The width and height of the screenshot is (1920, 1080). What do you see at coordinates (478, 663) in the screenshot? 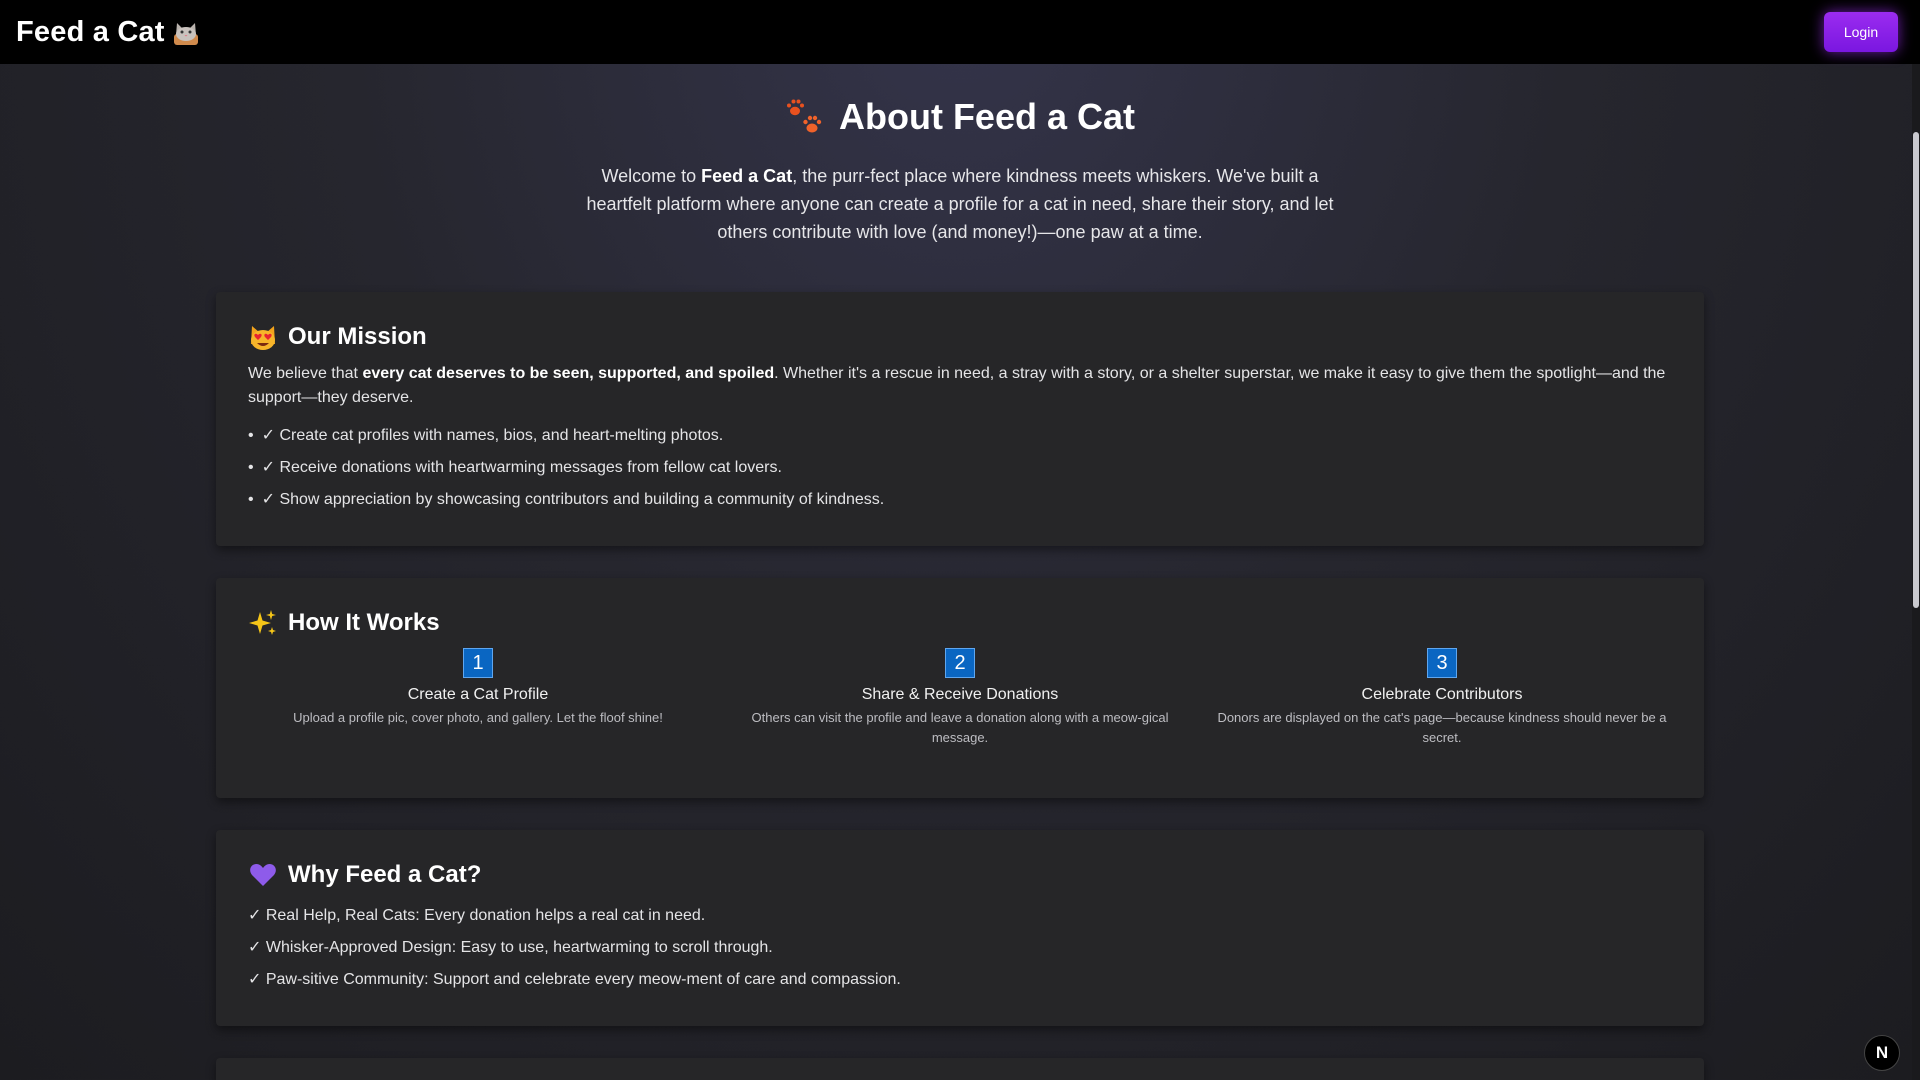
I see `step-number: 1` at bounding box center [478, 663].